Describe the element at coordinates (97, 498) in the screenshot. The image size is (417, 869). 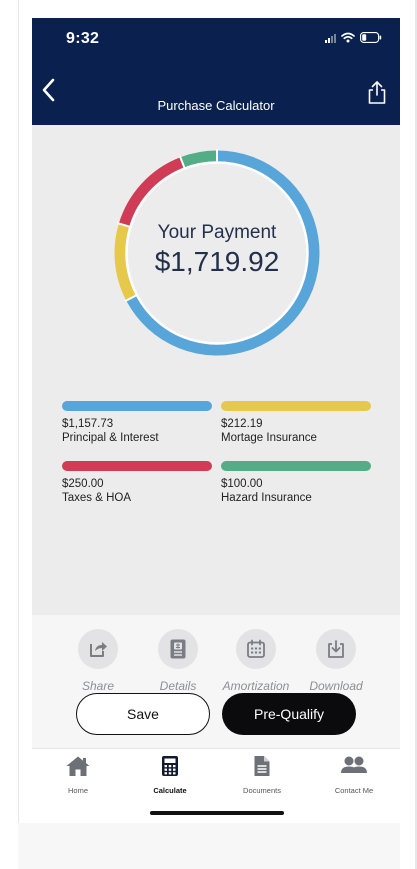
I see `legend-label-taxes: Taxes & HOA` at that location.